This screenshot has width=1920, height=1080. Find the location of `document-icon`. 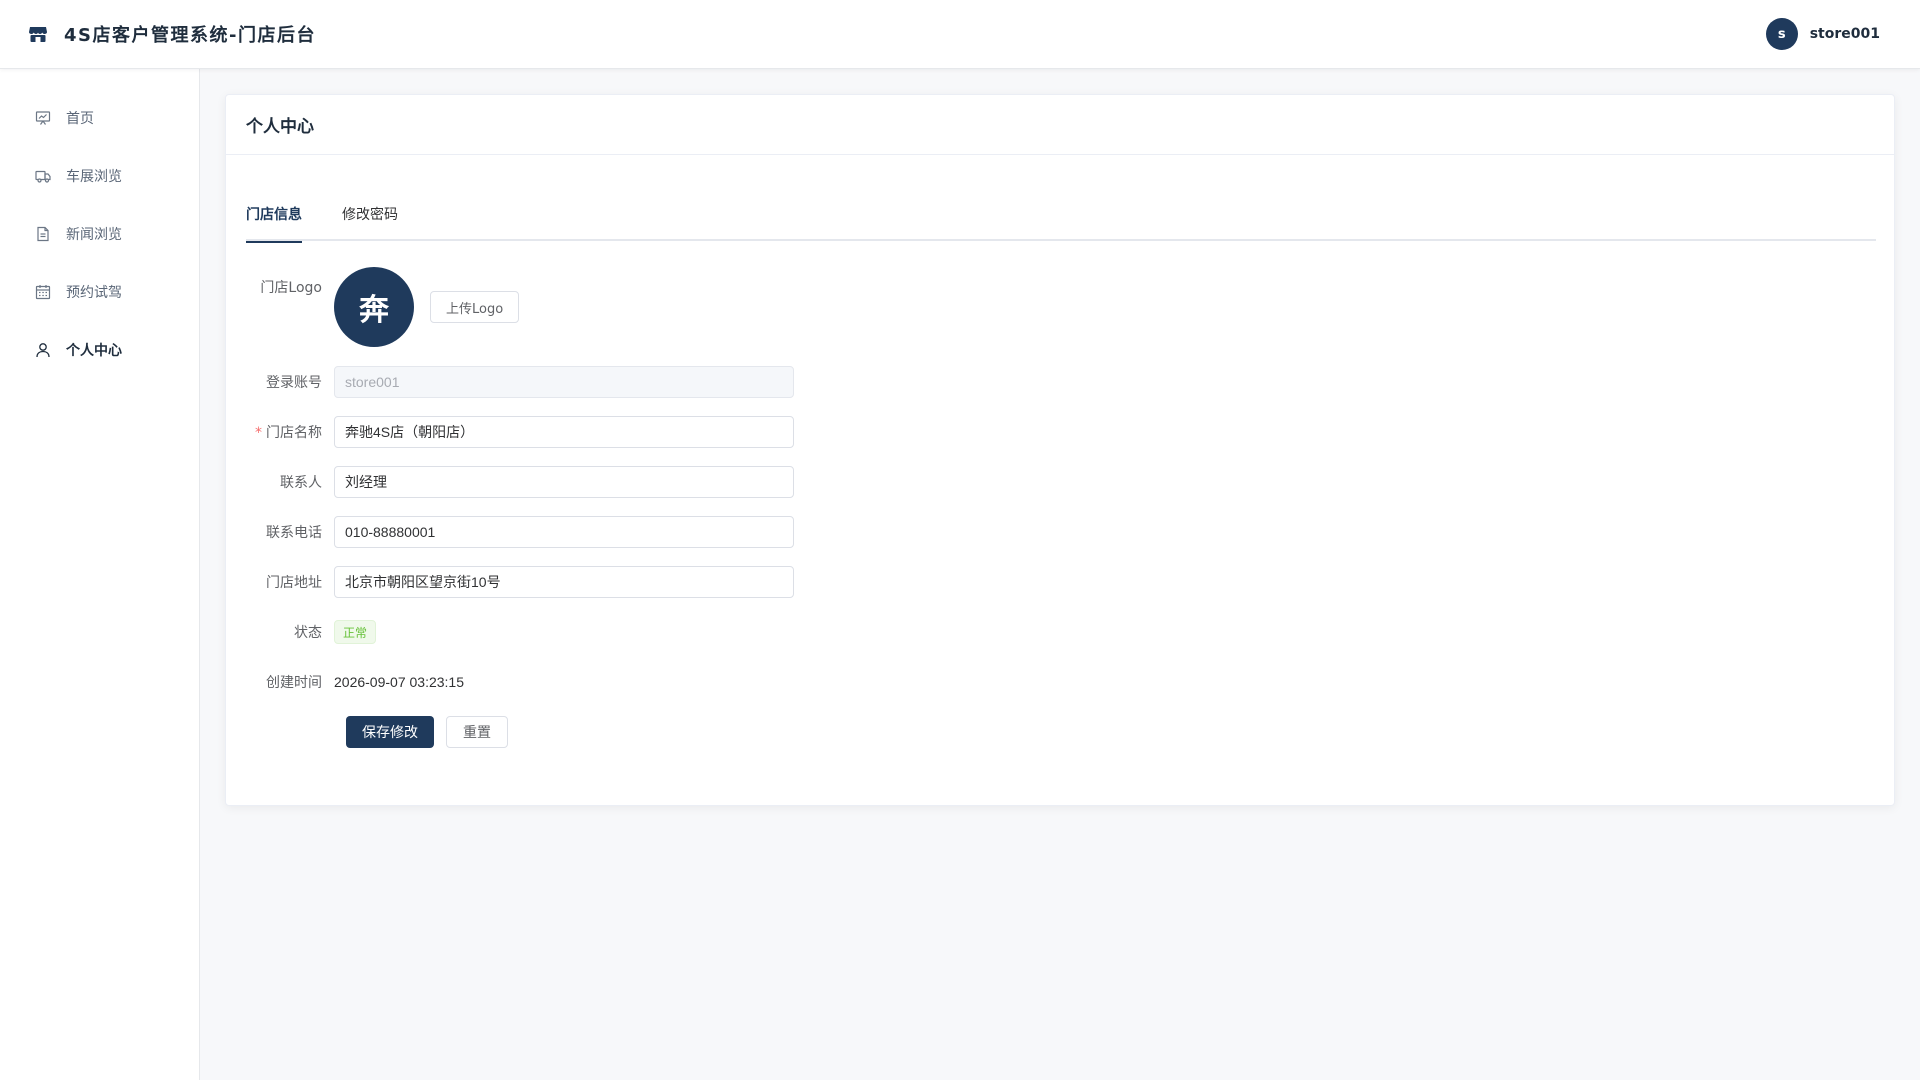

document-icon is located at coordinates (43, 234).